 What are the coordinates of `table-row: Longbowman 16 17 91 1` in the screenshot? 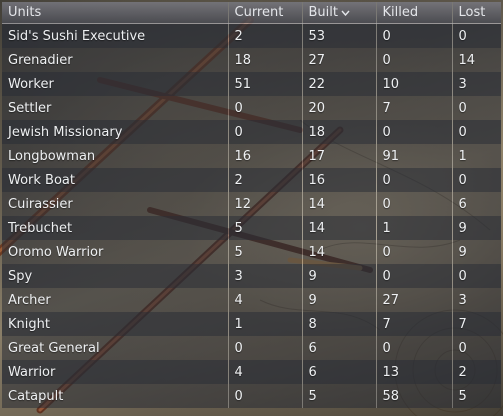 It's located at (251, 156).